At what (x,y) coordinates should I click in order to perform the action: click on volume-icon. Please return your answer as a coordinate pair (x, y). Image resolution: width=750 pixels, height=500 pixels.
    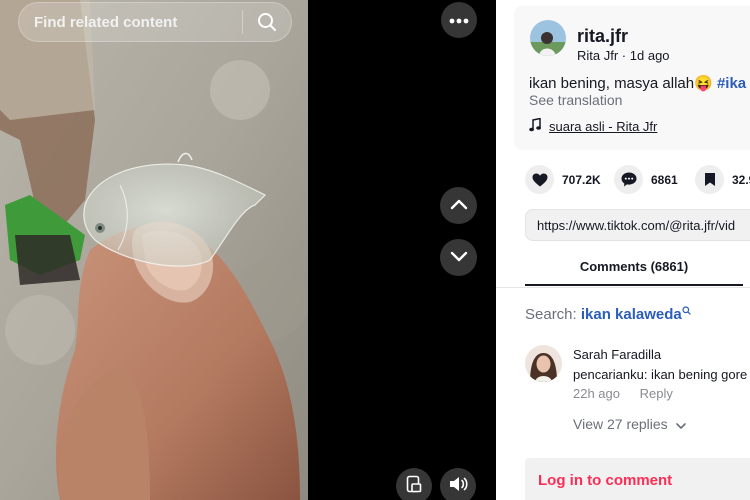
    Looking at the image, I should click on (458, 486).